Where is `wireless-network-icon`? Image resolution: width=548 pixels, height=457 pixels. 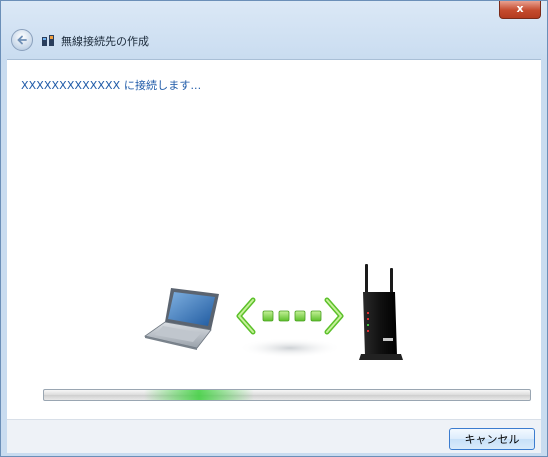 wireless-network-icon is located at coordinates (48, 40).